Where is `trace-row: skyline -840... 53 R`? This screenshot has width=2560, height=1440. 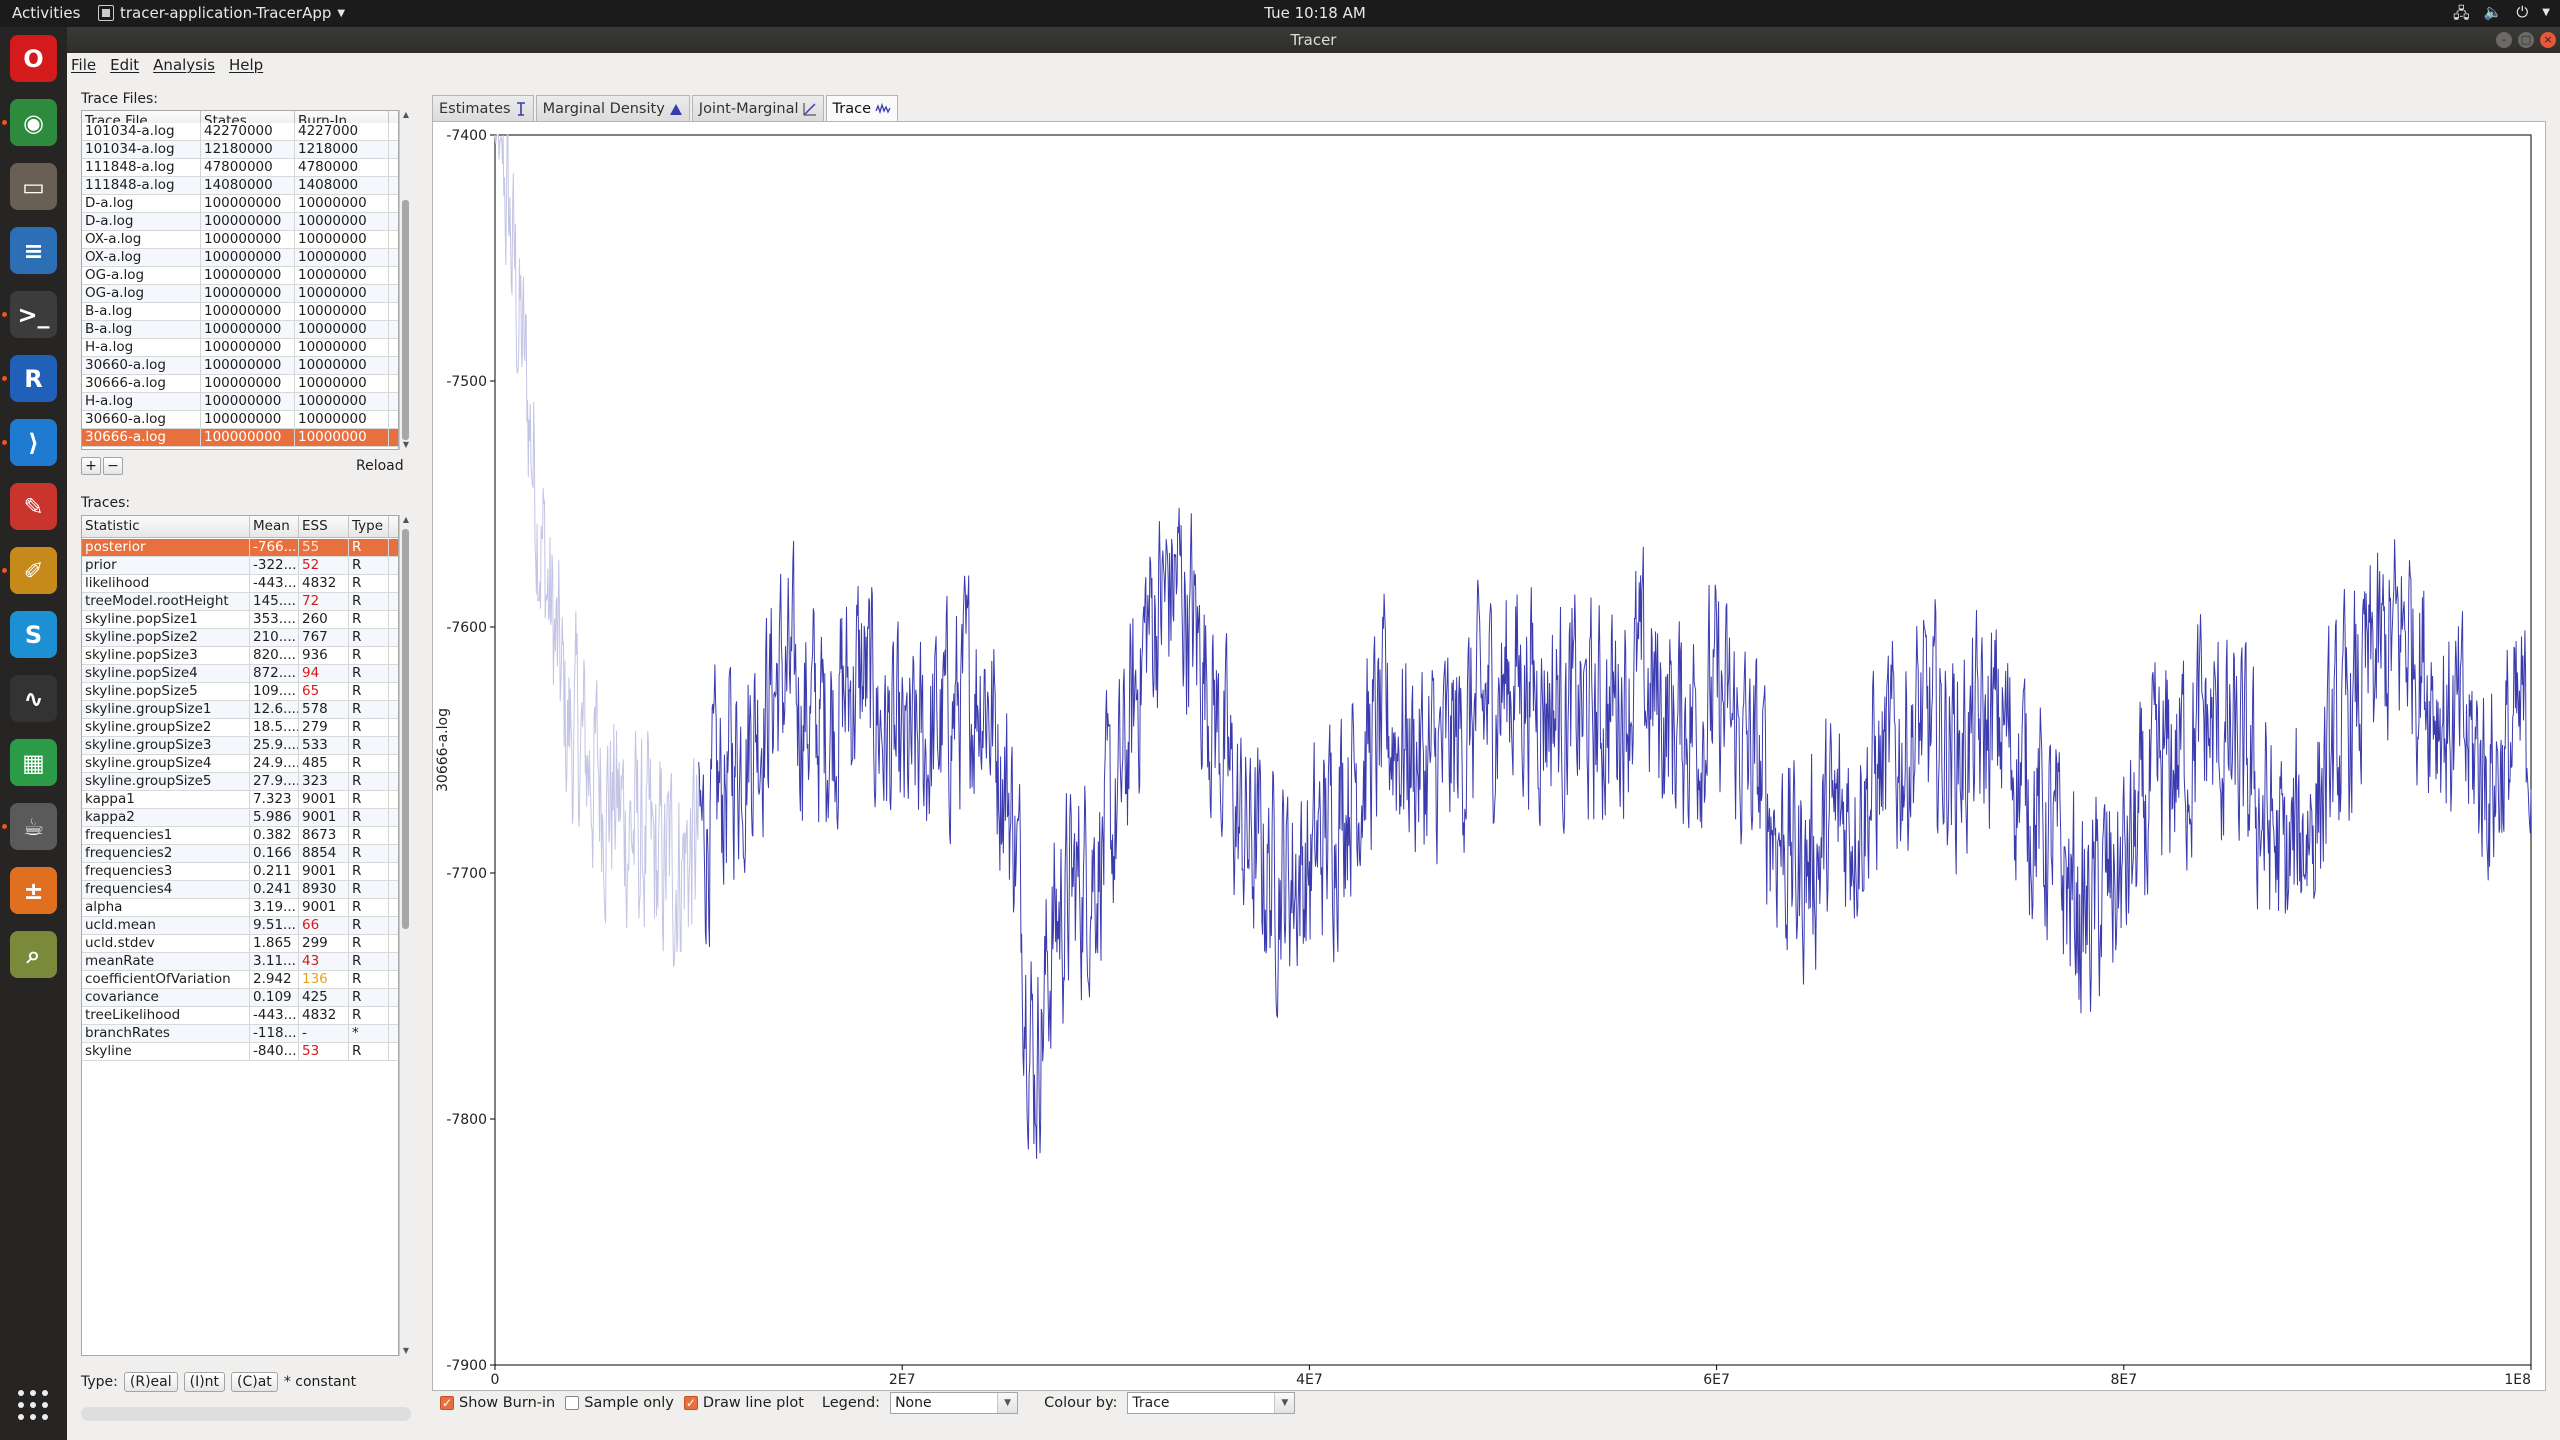
trace-row: skyline -840... 53 R is located at coordinates (240, 1052).